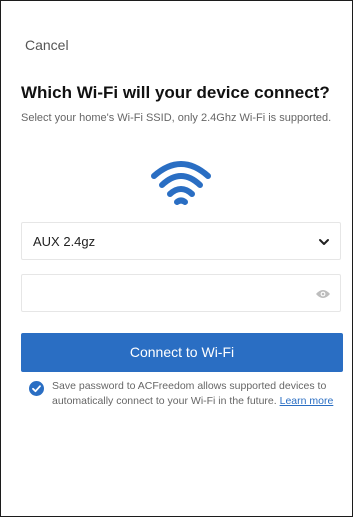  I want to click on password-input, so click(172, 294).